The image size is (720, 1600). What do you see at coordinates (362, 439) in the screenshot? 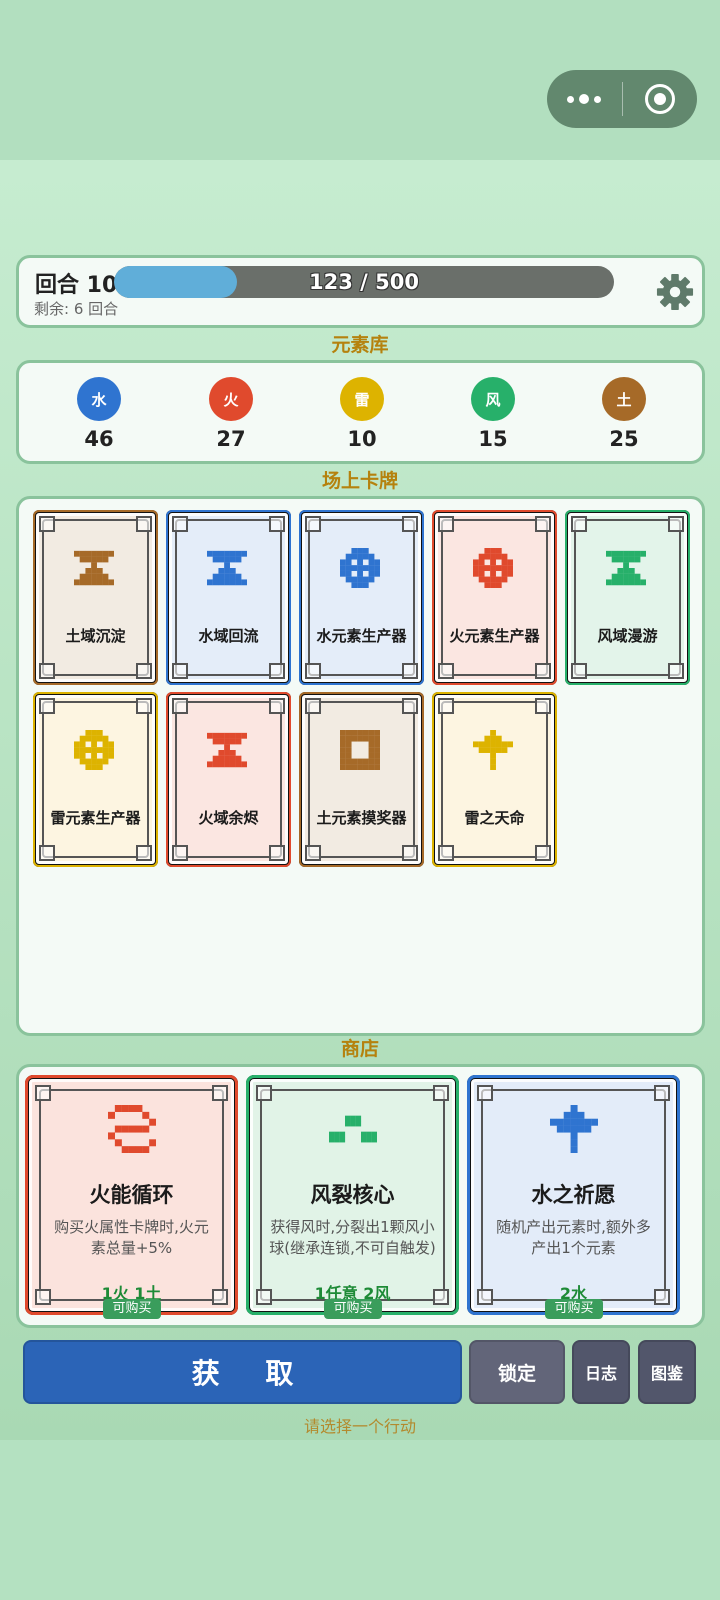
I see `element-thunder-count: 10` at bounding box center [362, 439].